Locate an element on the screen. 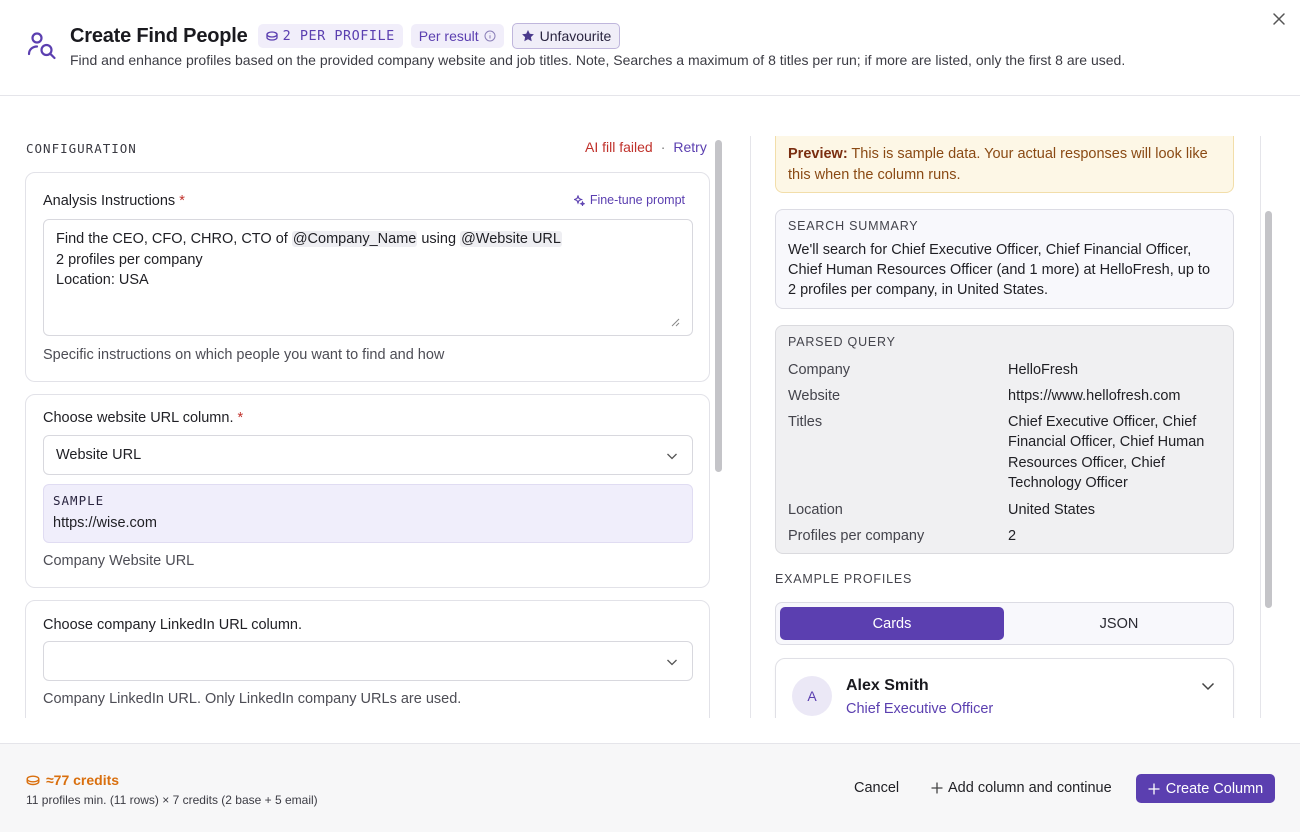 The image size is (1300, 832). cost-badge-label: 2 PER PROFILE is located at coordinates (338, 36).